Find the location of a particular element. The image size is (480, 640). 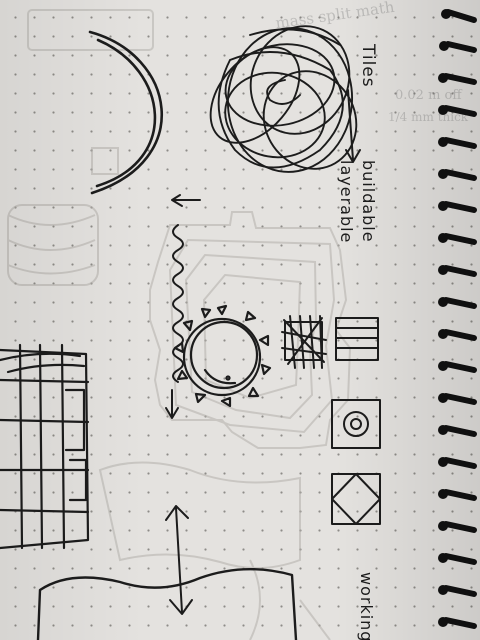

note-layerable: layerable is located at coordinates (346, 202).